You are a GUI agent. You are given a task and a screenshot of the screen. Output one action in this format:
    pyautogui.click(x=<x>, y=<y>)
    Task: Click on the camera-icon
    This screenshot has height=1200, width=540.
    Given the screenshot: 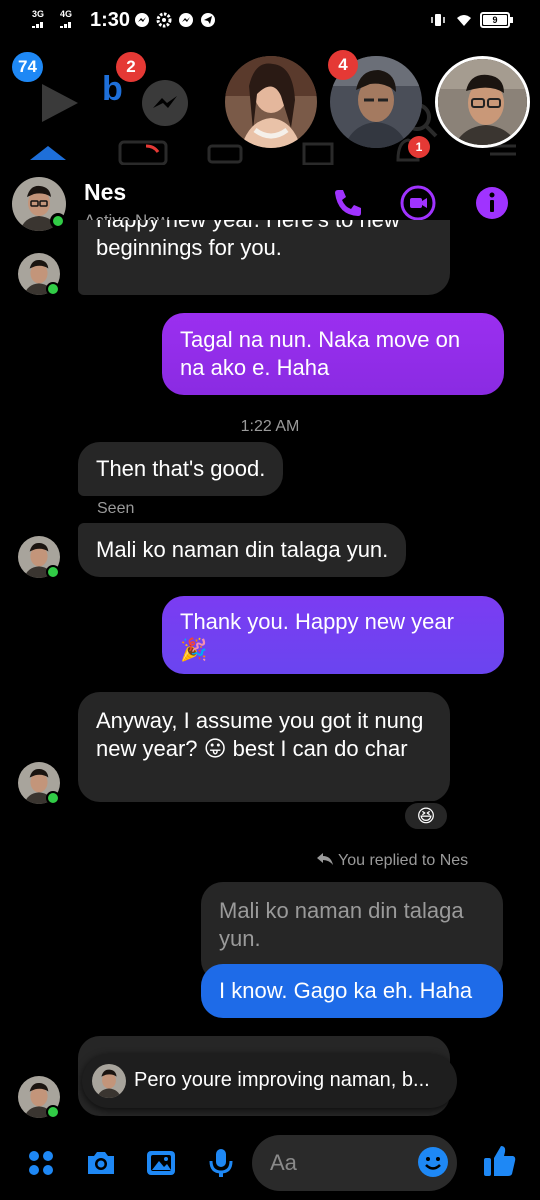 What is the action you would take?
    pyautogui.click(x=101, y=1163)
    